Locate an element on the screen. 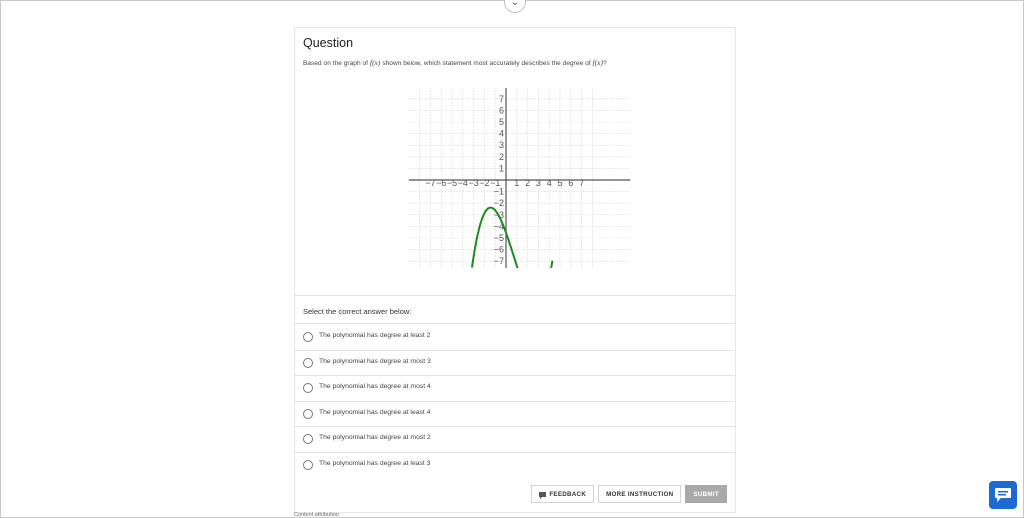 This screenshot has width=1024, height=518. chevron-down-icon: ⌄ is located at coordinates (515, 4).